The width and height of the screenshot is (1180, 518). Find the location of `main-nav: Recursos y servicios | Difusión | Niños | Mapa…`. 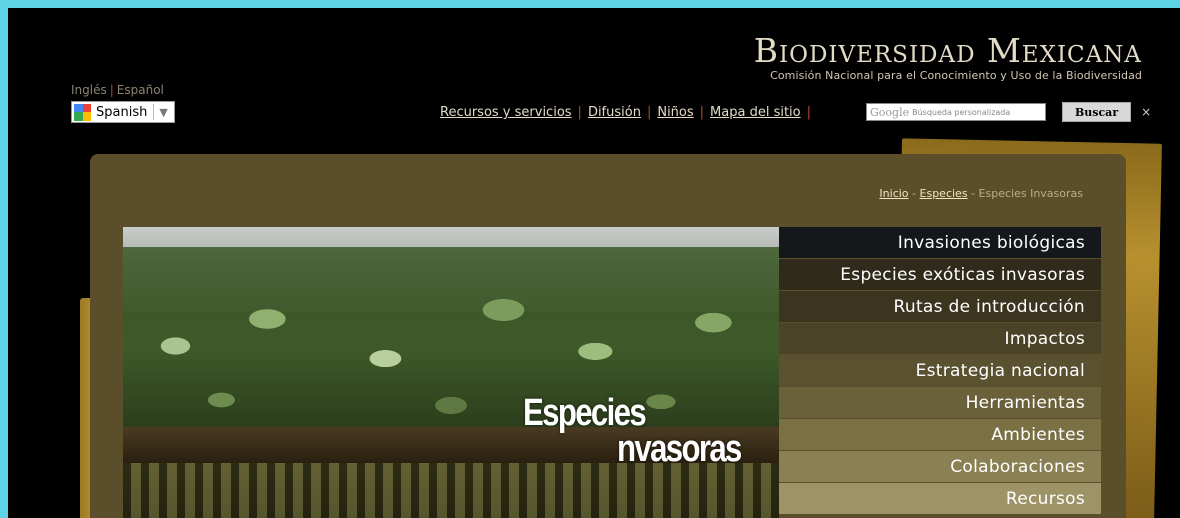

main-nav: Recursos y servicios | Difusión | Niños | Mapa… is located at coordinates (626, 112).